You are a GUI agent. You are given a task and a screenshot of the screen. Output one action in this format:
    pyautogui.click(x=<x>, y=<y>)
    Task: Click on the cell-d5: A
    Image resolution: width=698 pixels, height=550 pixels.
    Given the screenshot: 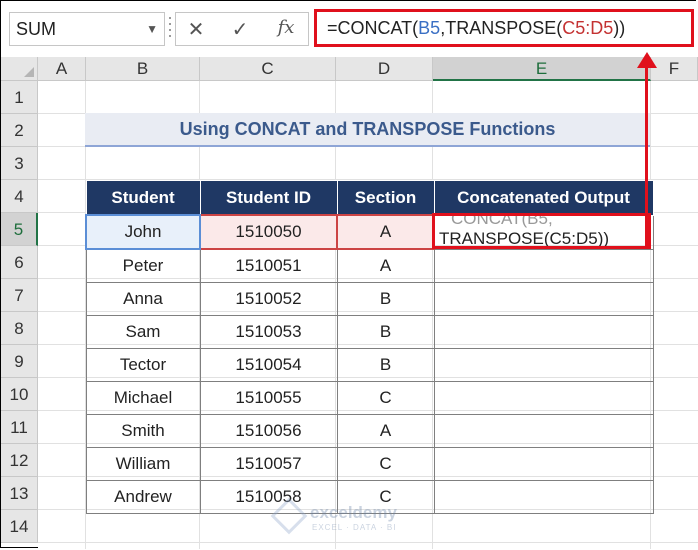 What is the action you would take?
    pyautogui.click(x=385, y=232)
    